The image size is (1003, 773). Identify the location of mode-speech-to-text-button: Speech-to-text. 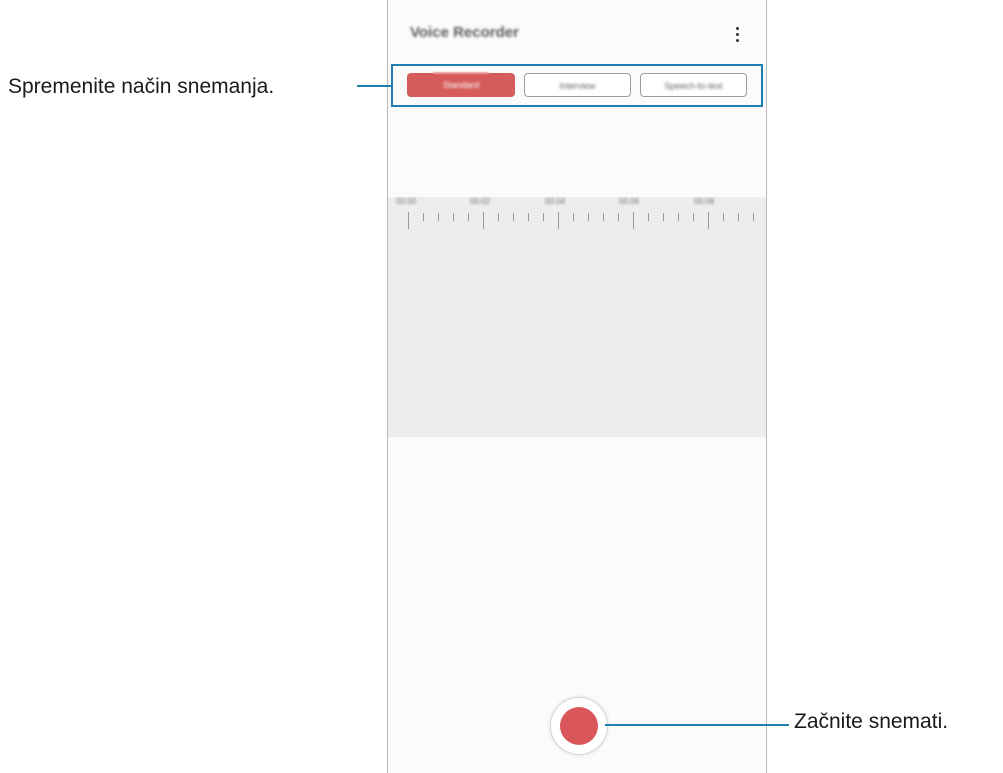
(693, 85).